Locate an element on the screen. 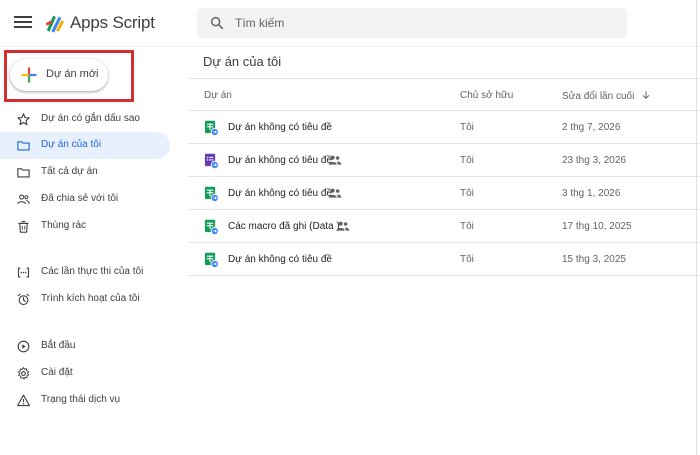 Image resolution: width=700 pixels, height=455 pixels. project-modified-date: 15 thg 3, 2025 is located at coordinates (594, 259).